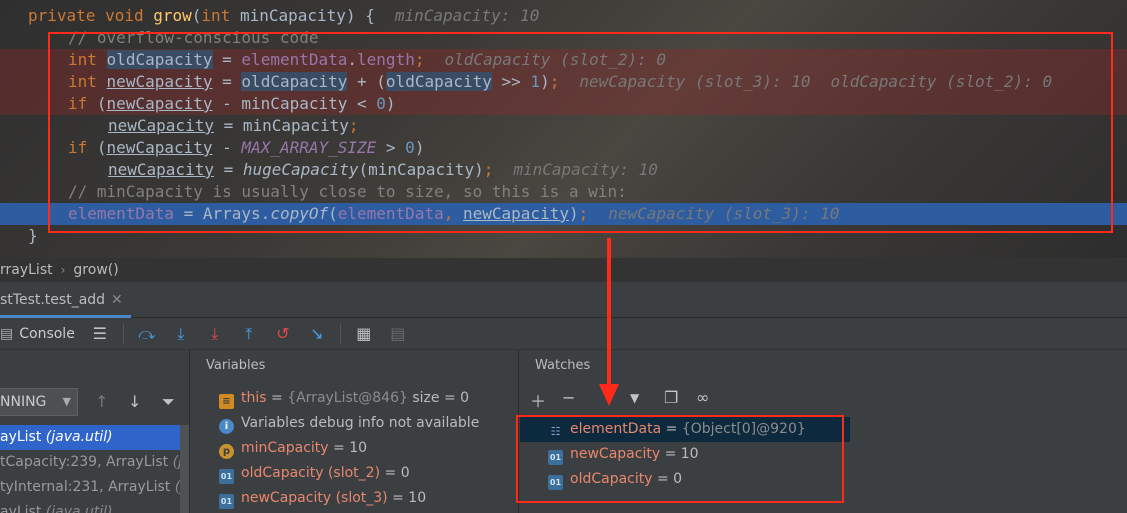  Describe the element at coordinates (226, 451) in the screenshot. I see `parameter-icon: p` at that location.